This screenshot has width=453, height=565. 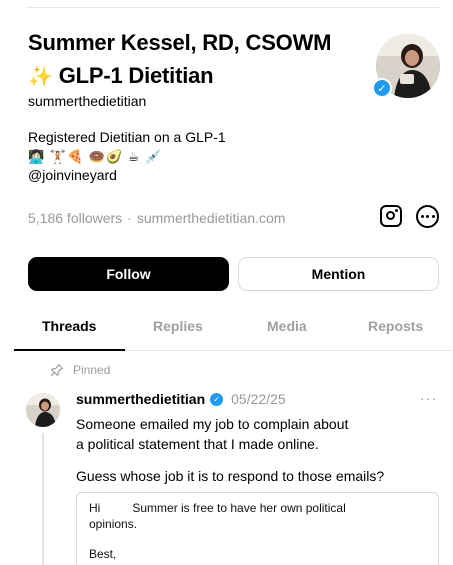 I want to click on website-link: summerthedietitian.com, so click(x=211, y=218).